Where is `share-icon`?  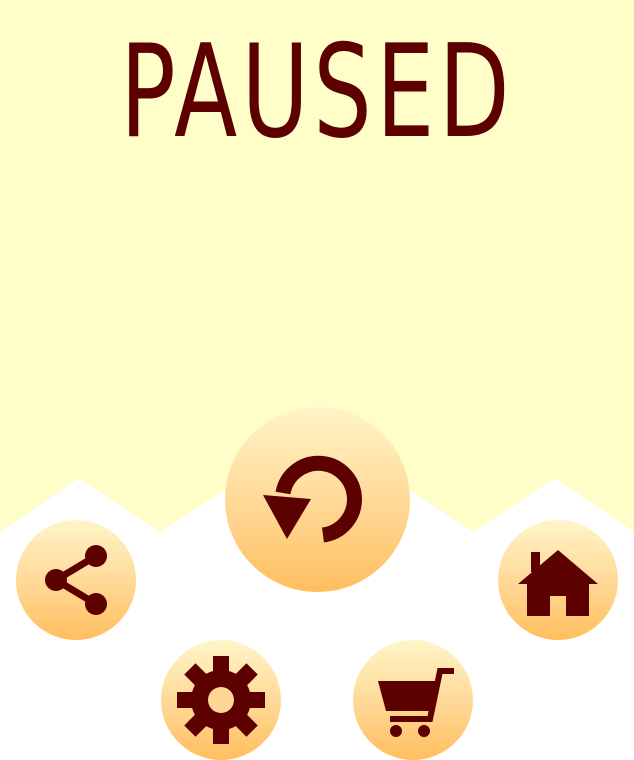
share-icon is located at coordinates (76, 580).